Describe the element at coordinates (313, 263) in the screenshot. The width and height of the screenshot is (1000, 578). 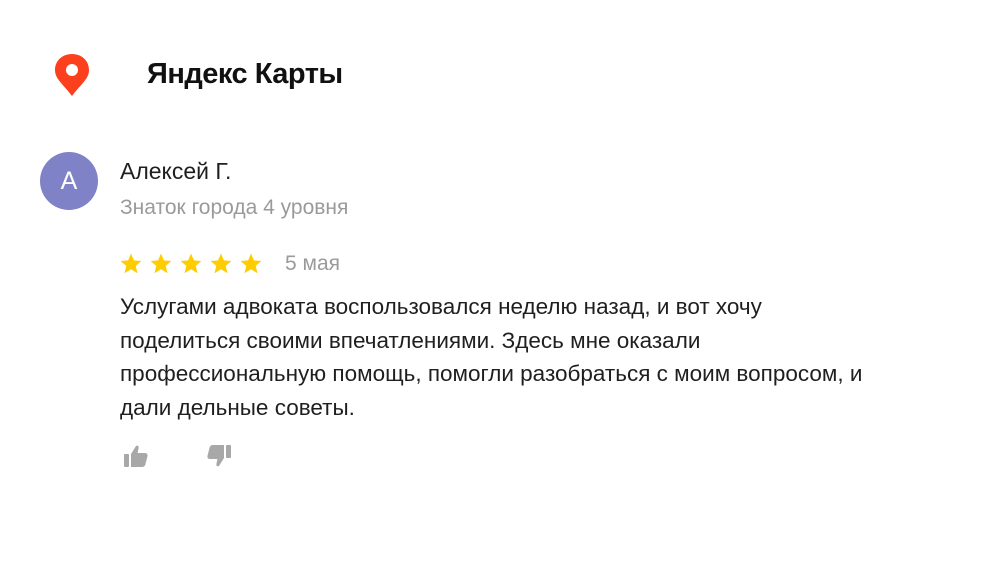
I see `review-date: 5 мая` at that location.